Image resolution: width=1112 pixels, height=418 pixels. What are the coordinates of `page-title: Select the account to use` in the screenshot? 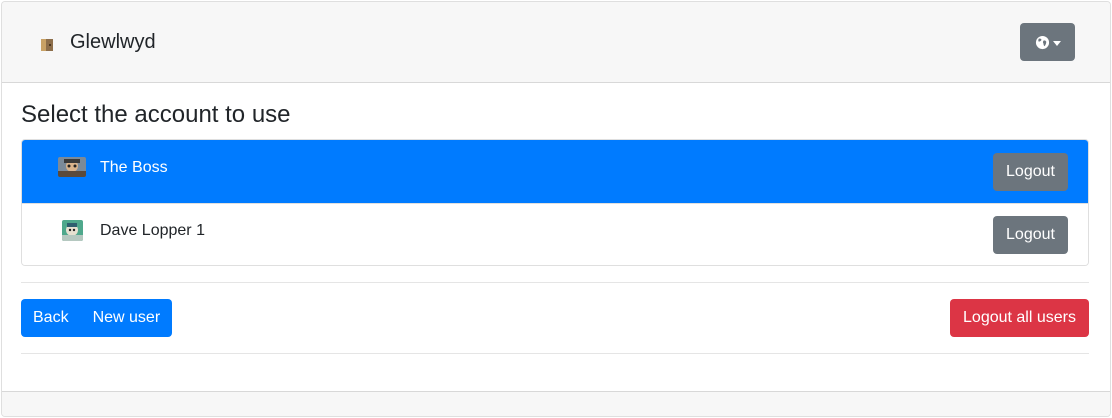 It's located at (156, 114).